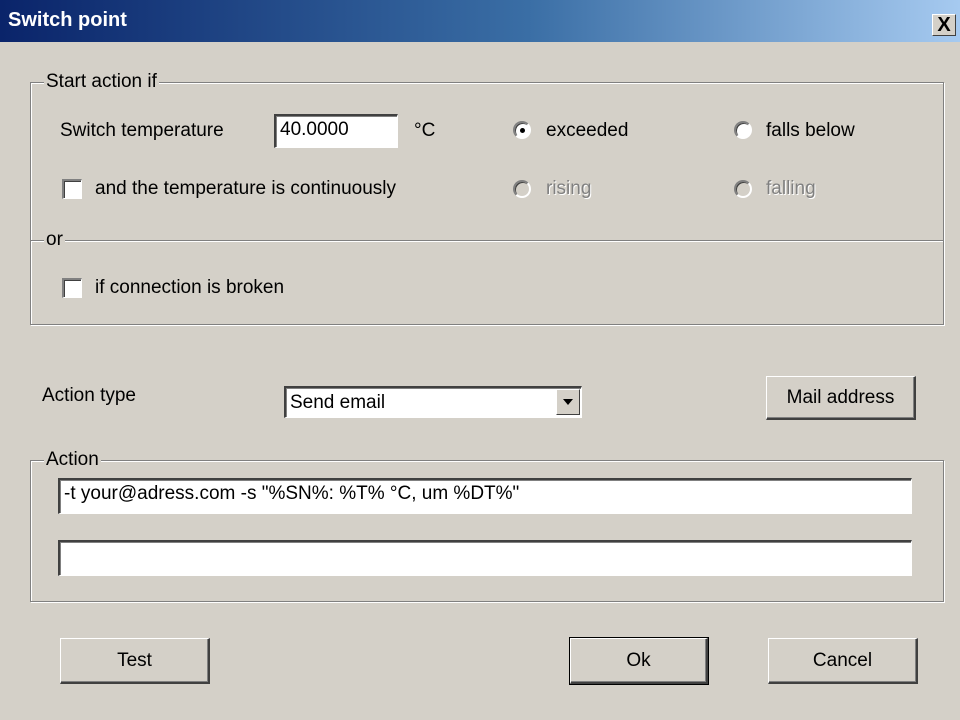 The image size is (960, 720). Describe the element at coordinates (72, 189) in the screenshot. I see `continuous-checkbox` at that location.